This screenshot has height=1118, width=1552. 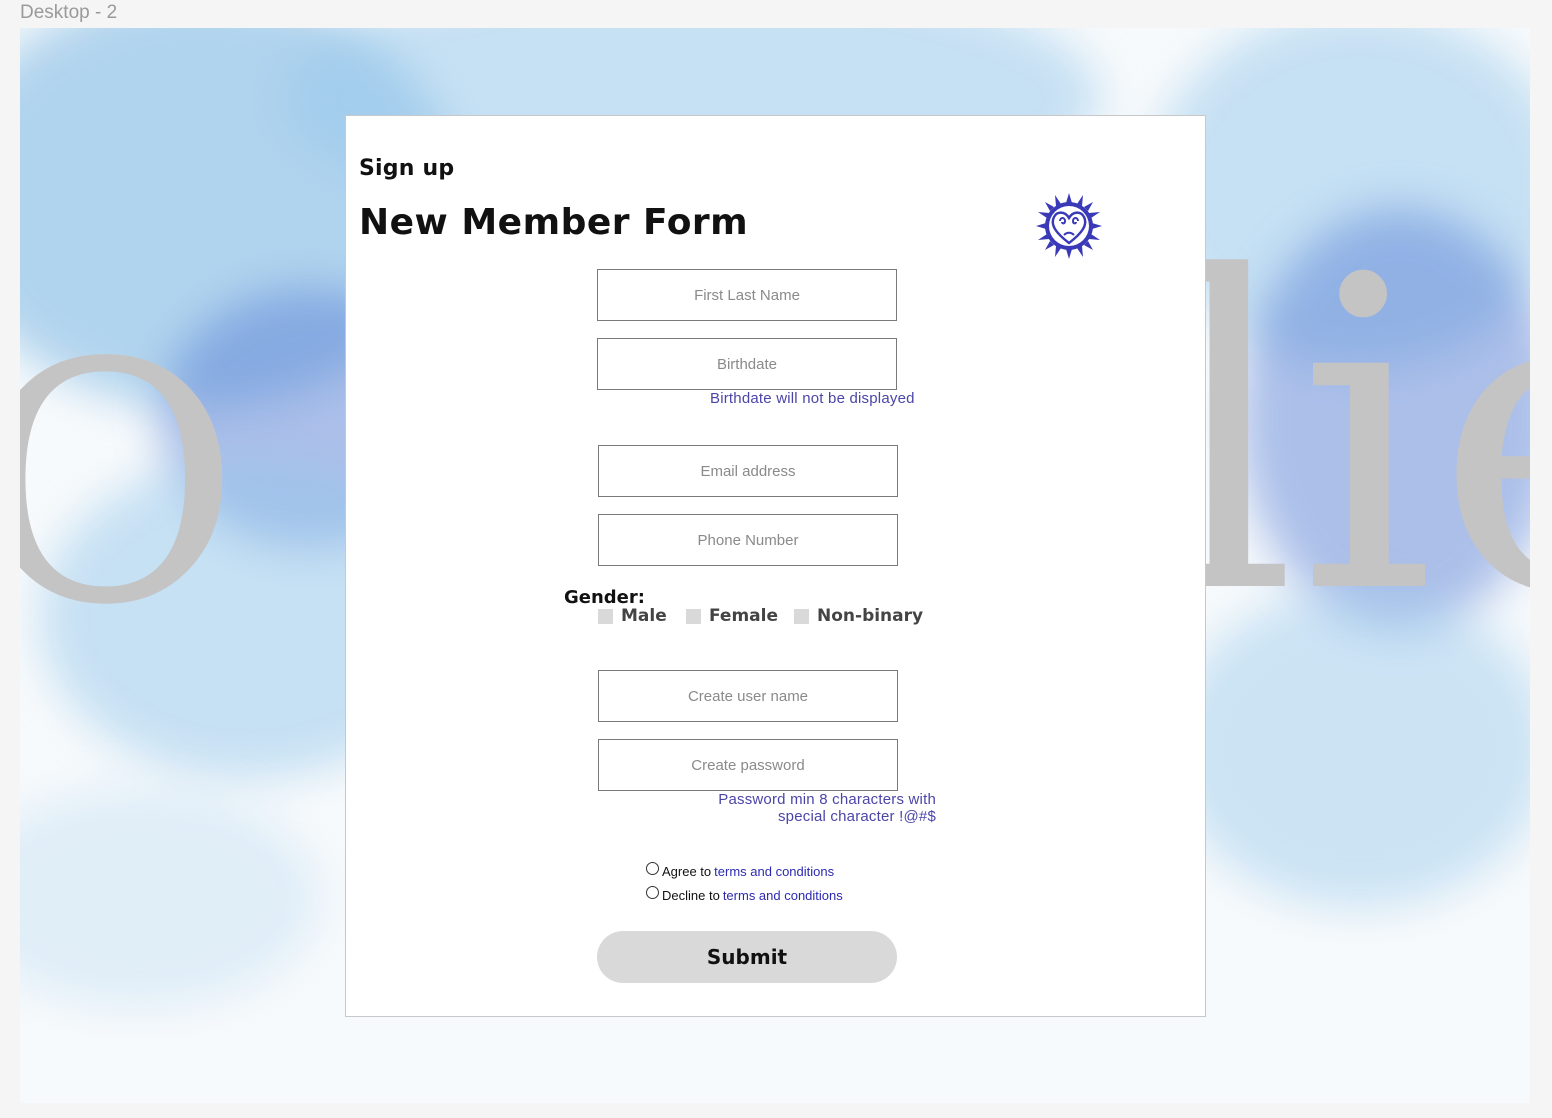 I want to click on agree-label: Agree to, so click(x=687, y=871).